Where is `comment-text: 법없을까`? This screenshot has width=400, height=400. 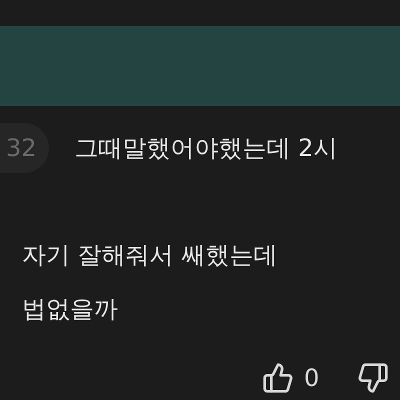
comment-text: 법없을까 is located at coordinates (70, 309).